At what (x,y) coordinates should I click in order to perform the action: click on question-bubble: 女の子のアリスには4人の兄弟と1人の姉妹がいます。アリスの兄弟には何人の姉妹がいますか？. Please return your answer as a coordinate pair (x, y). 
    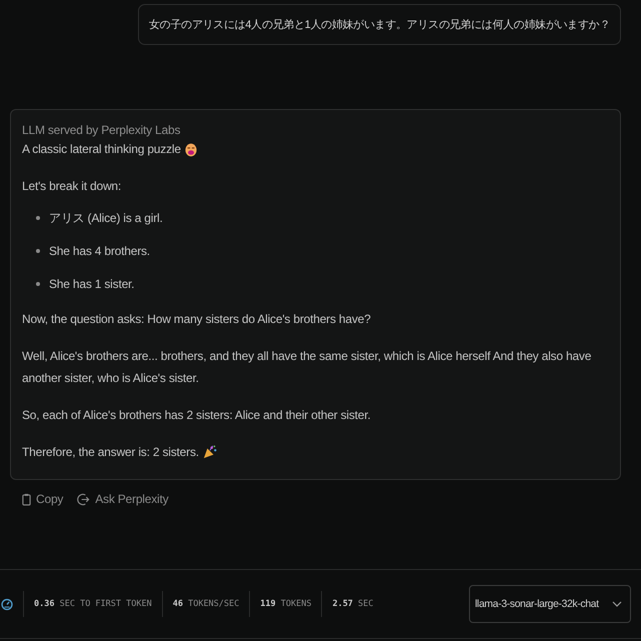
    Looking at the image, I should click on (379, 24).